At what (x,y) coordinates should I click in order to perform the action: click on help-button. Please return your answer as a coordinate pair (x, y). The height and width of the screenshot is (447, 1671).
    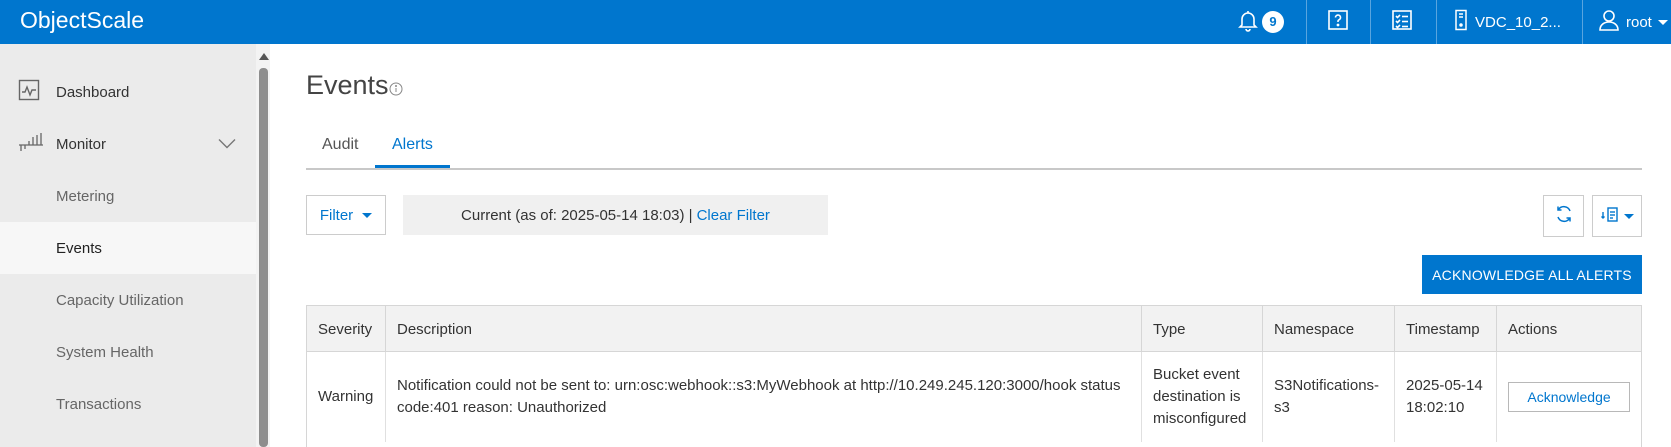
    Looking at the image, I should click on (1338, 22).